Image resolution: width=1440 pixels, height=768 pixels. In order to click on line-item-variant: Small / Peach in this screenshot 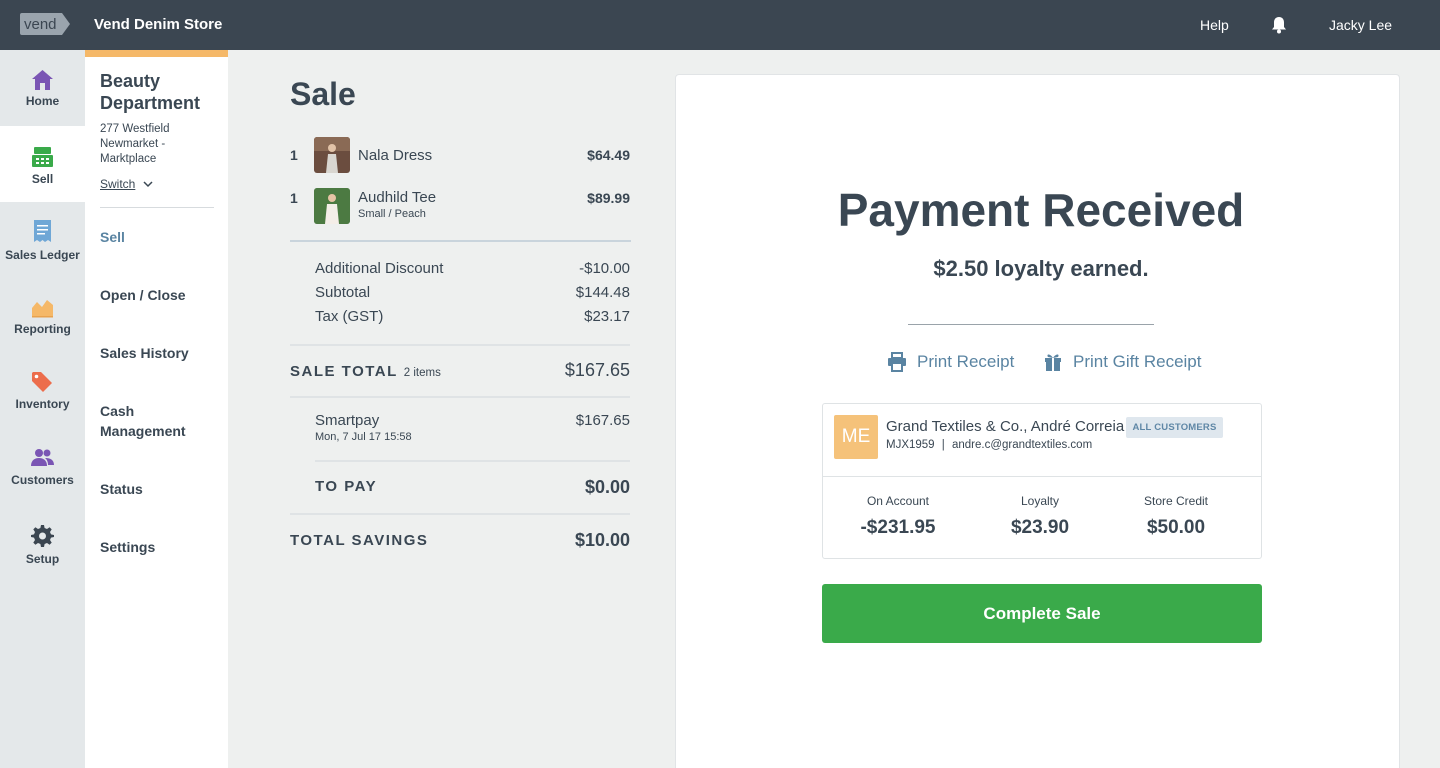, I will do `click(392, 214)`.